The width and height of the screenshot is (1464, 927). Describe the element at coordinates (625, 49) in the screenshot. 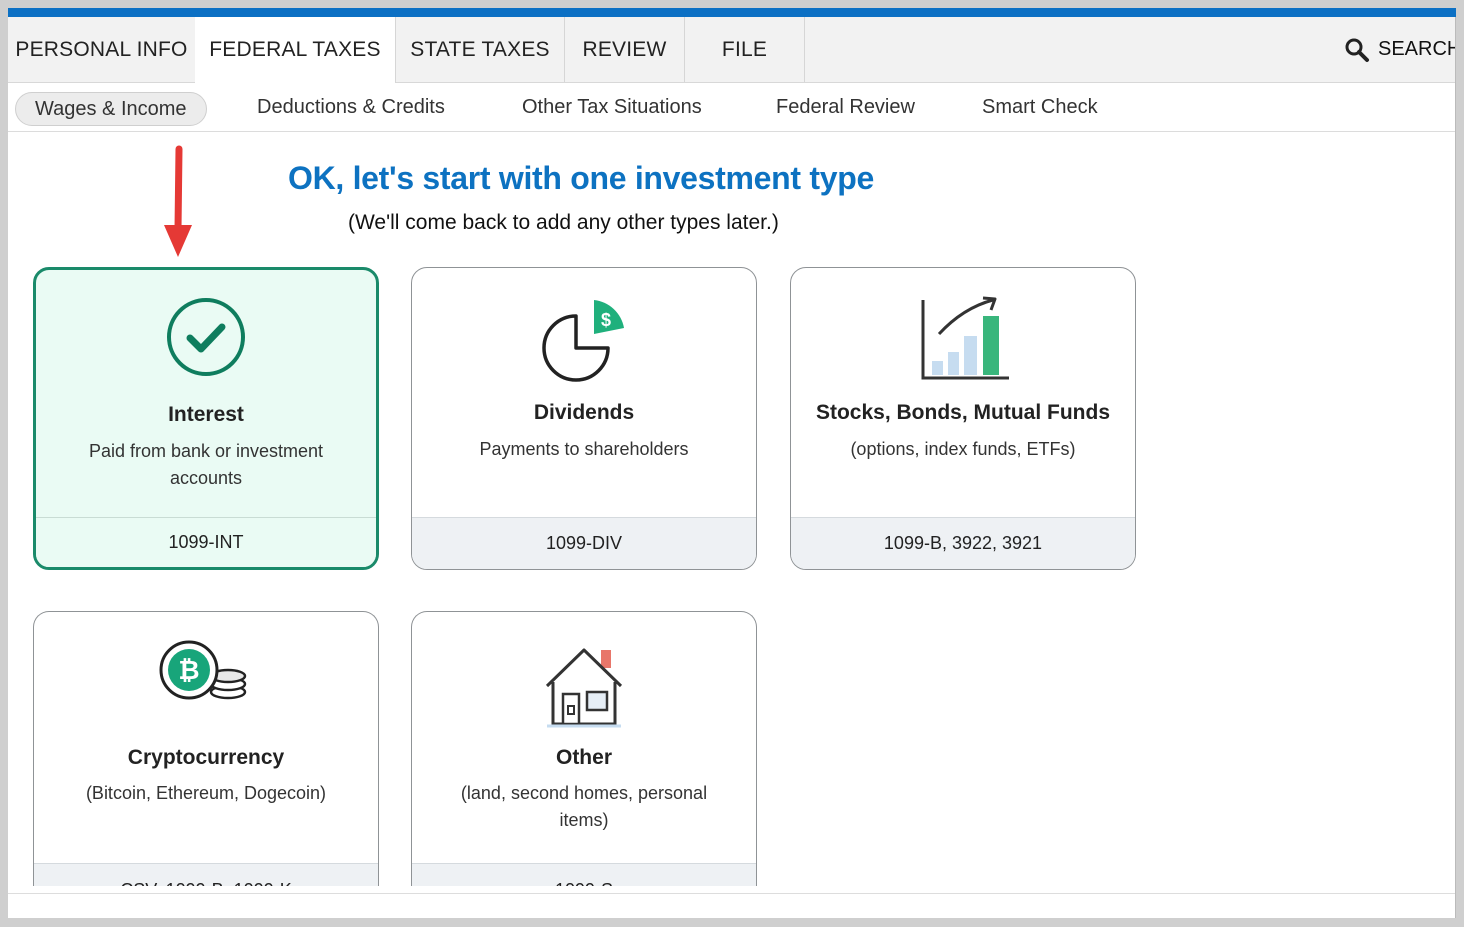

I see `tab-review: REVIEW` at that location.